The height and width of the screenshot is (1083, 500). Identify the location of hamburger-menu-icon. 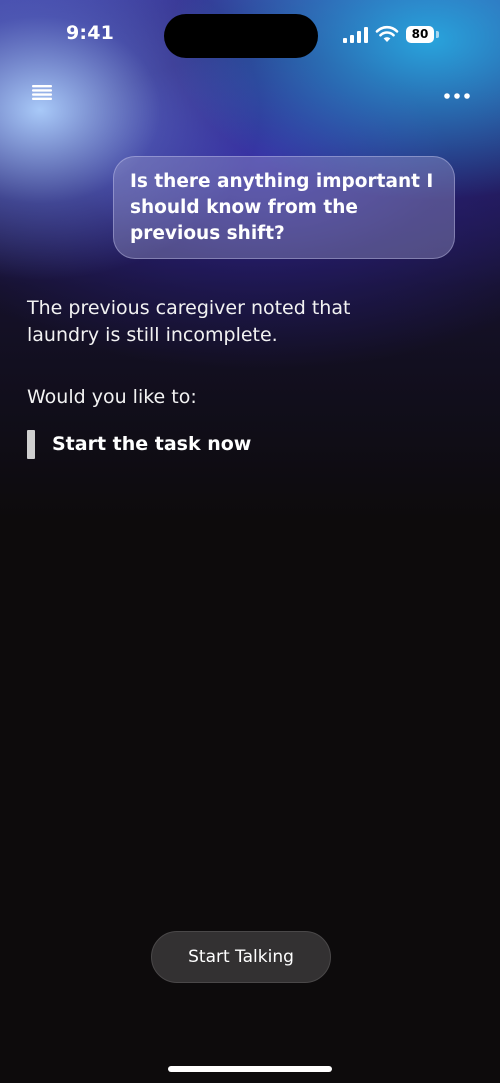
(42, 92).